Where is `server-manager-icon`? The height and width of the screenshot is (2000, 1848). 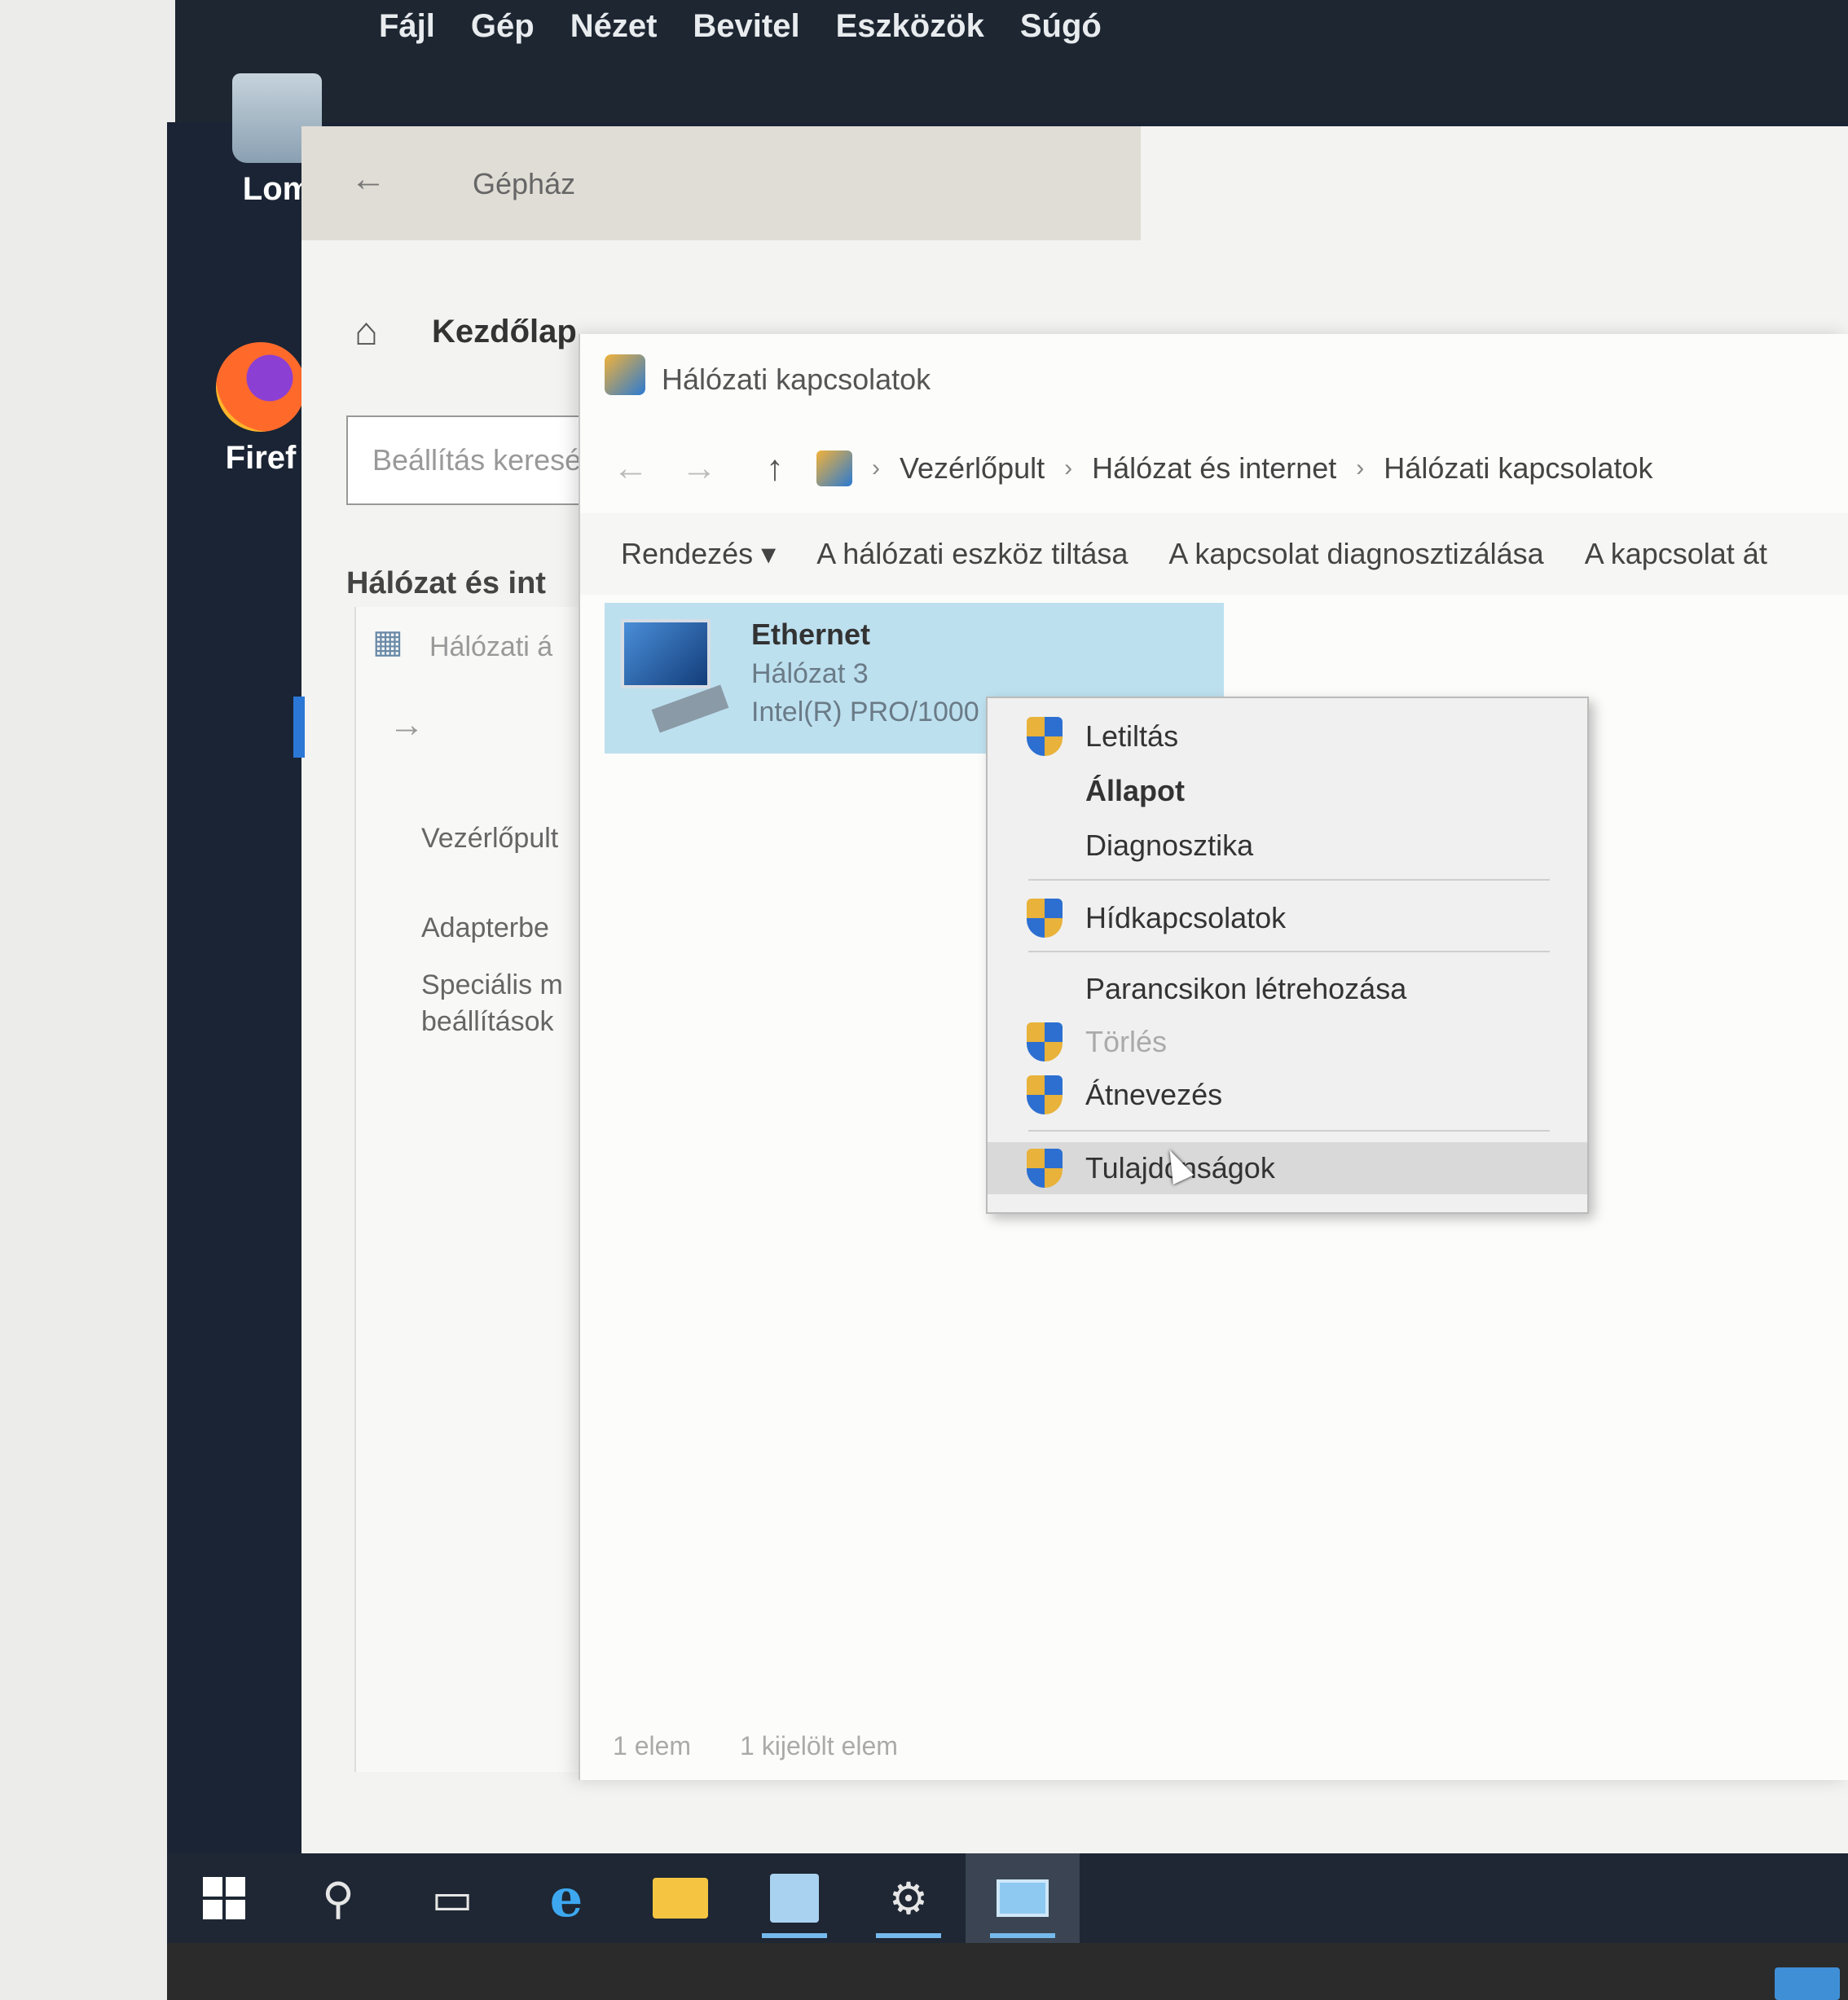 server-manager-icon is located at coordinates (794, 1899).